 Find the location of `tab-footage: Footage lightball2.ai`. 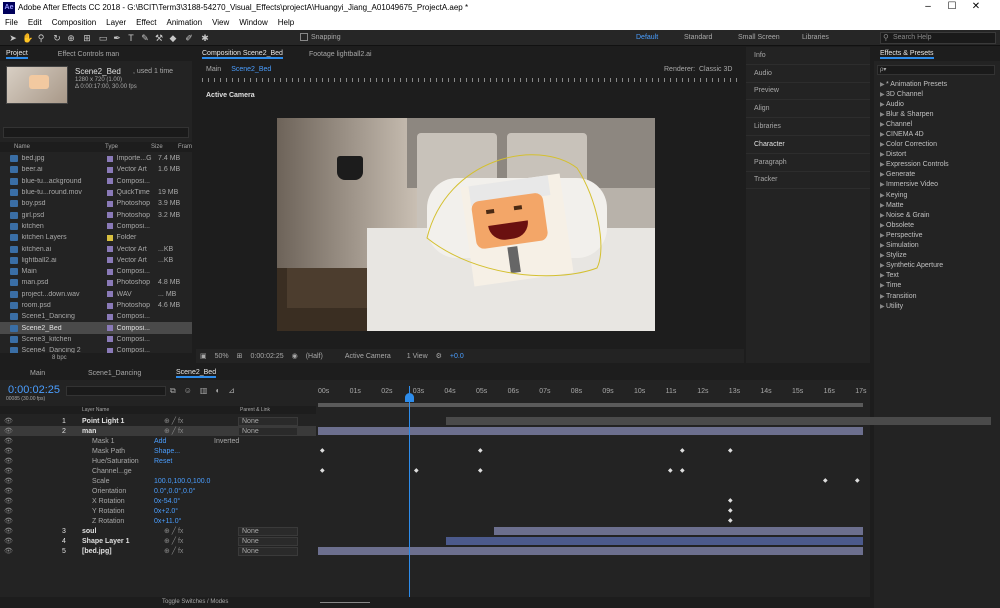

tab-footage: Footage lightball2.ai is located at coordinates (340, 54).